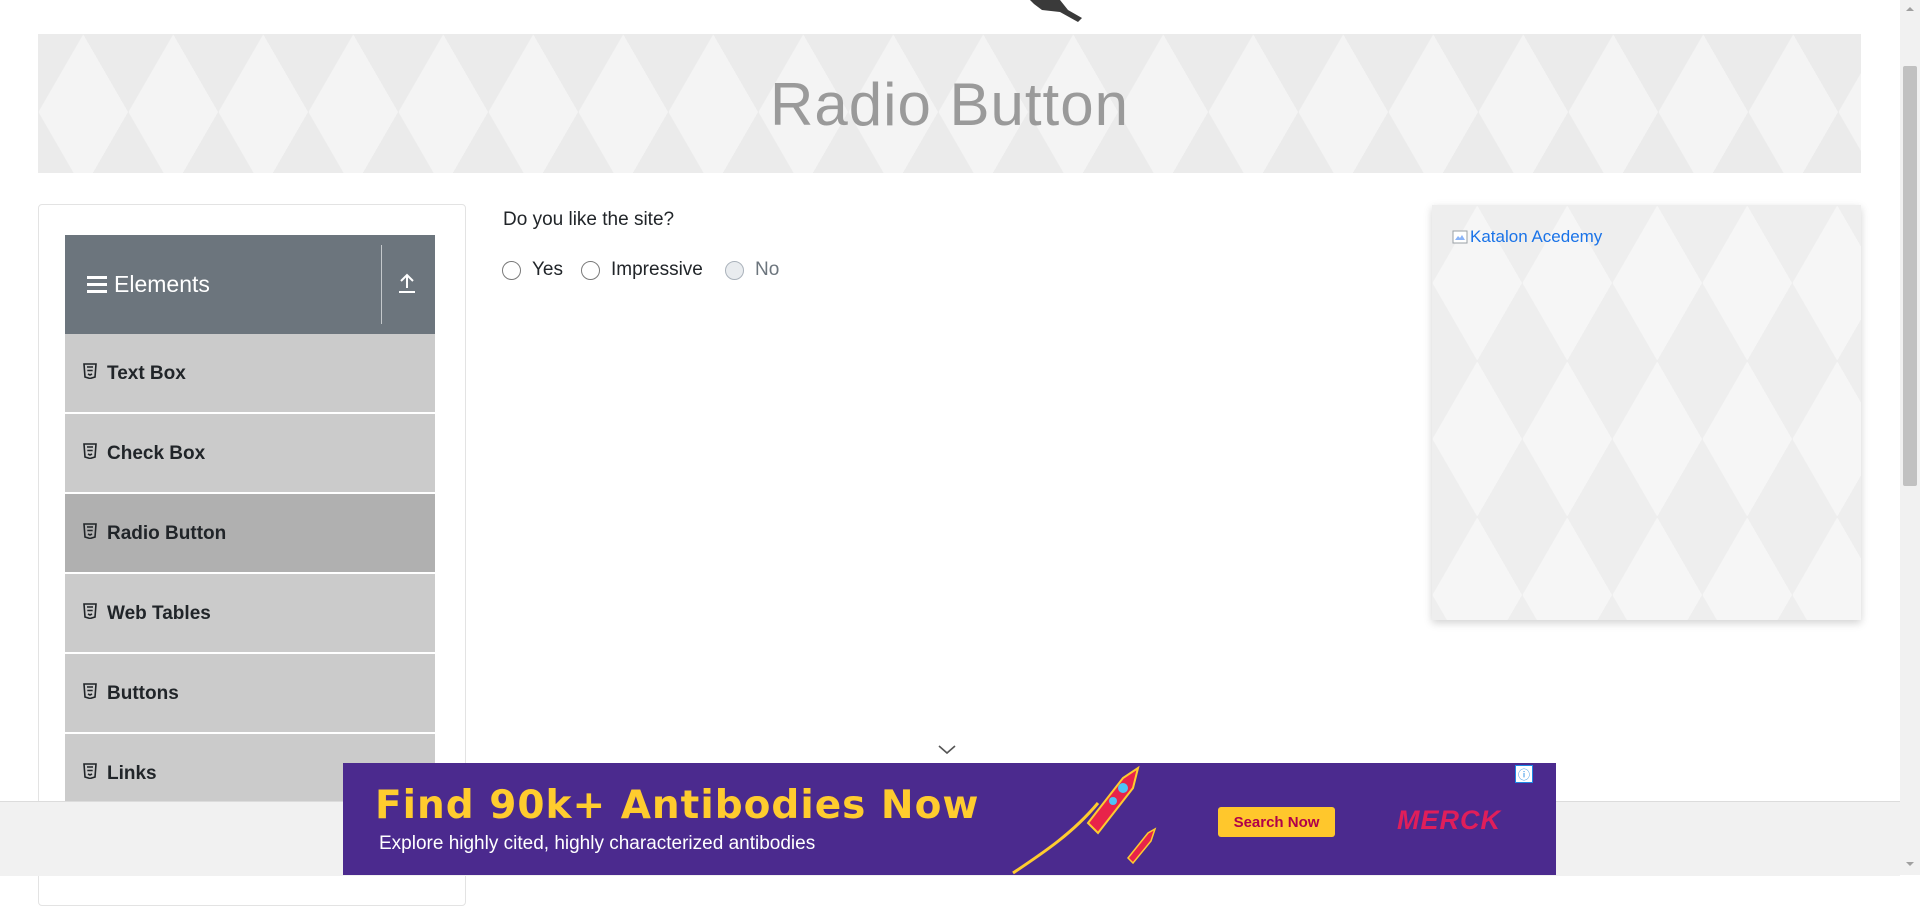 This screenshot has height=906, width=1920. Describe the element at coordinates (1276, 822) in the screenshot. I see `ad-search-now-button: Search Now` at that location.